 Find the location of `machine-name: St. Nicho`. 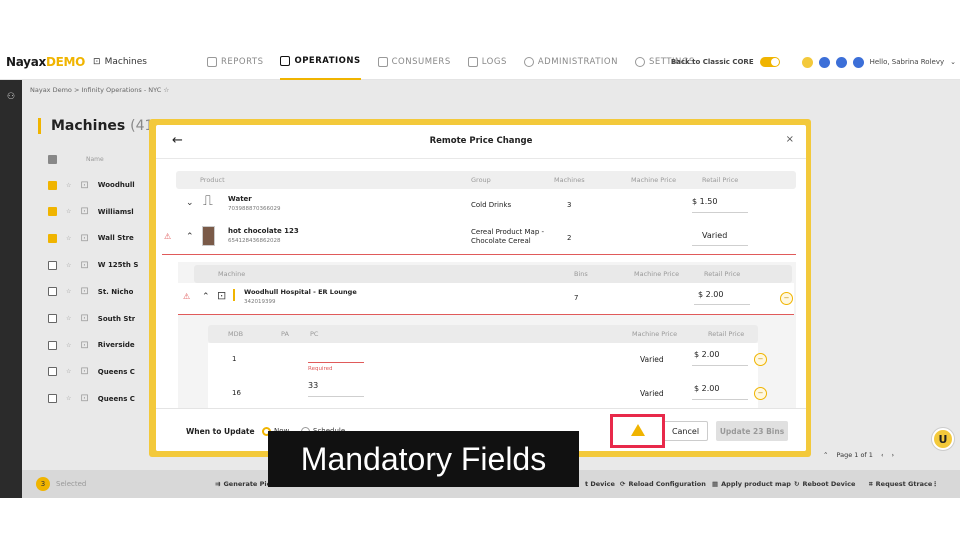

machine-name: St. Nicho is located at coordinates (116, 292).